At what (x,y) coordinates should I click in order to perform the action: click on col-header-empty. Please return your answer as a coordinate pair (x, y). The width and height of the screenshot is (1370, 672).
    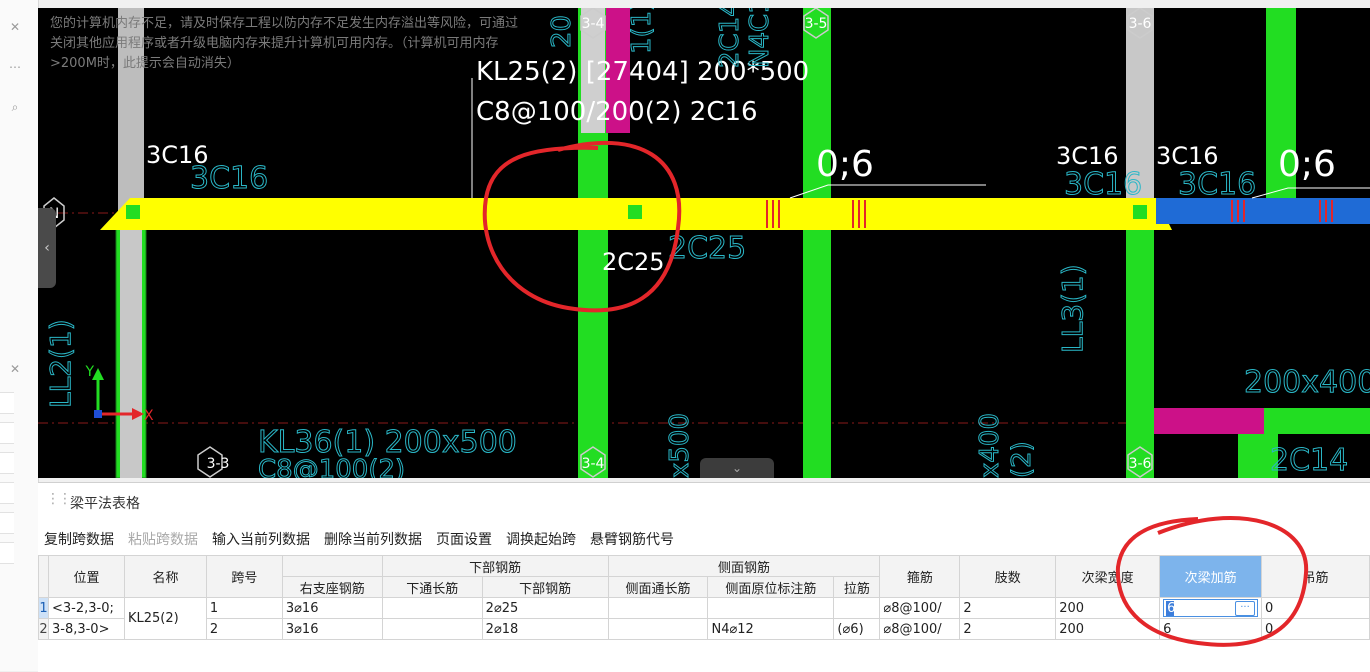
    Looking at the image, I should click on (332, 566).